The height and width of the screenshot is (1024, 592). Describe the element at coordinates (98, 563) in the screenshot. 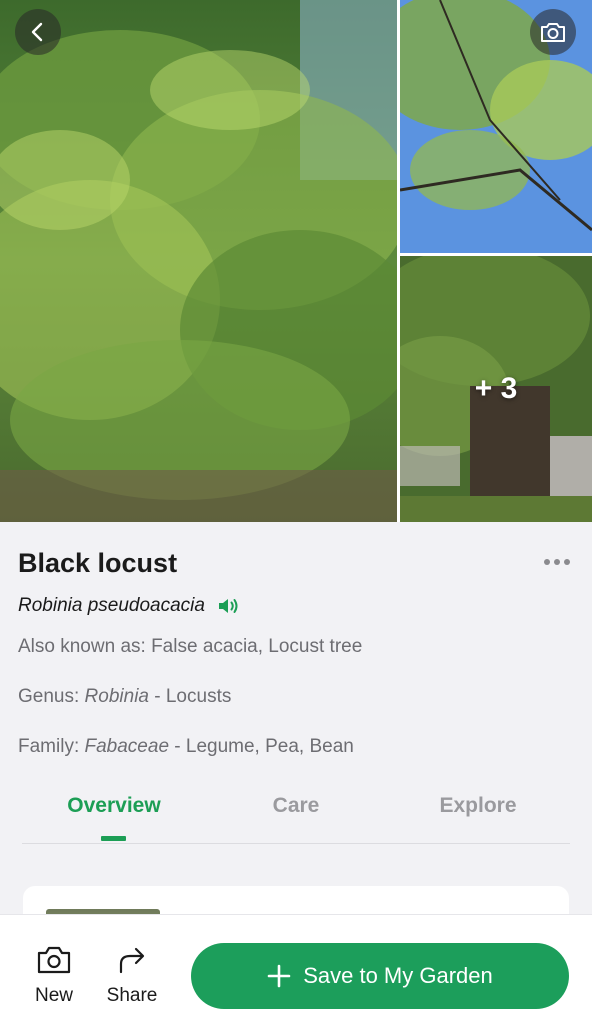

I see `plant-common-name: Black locust` at that location.